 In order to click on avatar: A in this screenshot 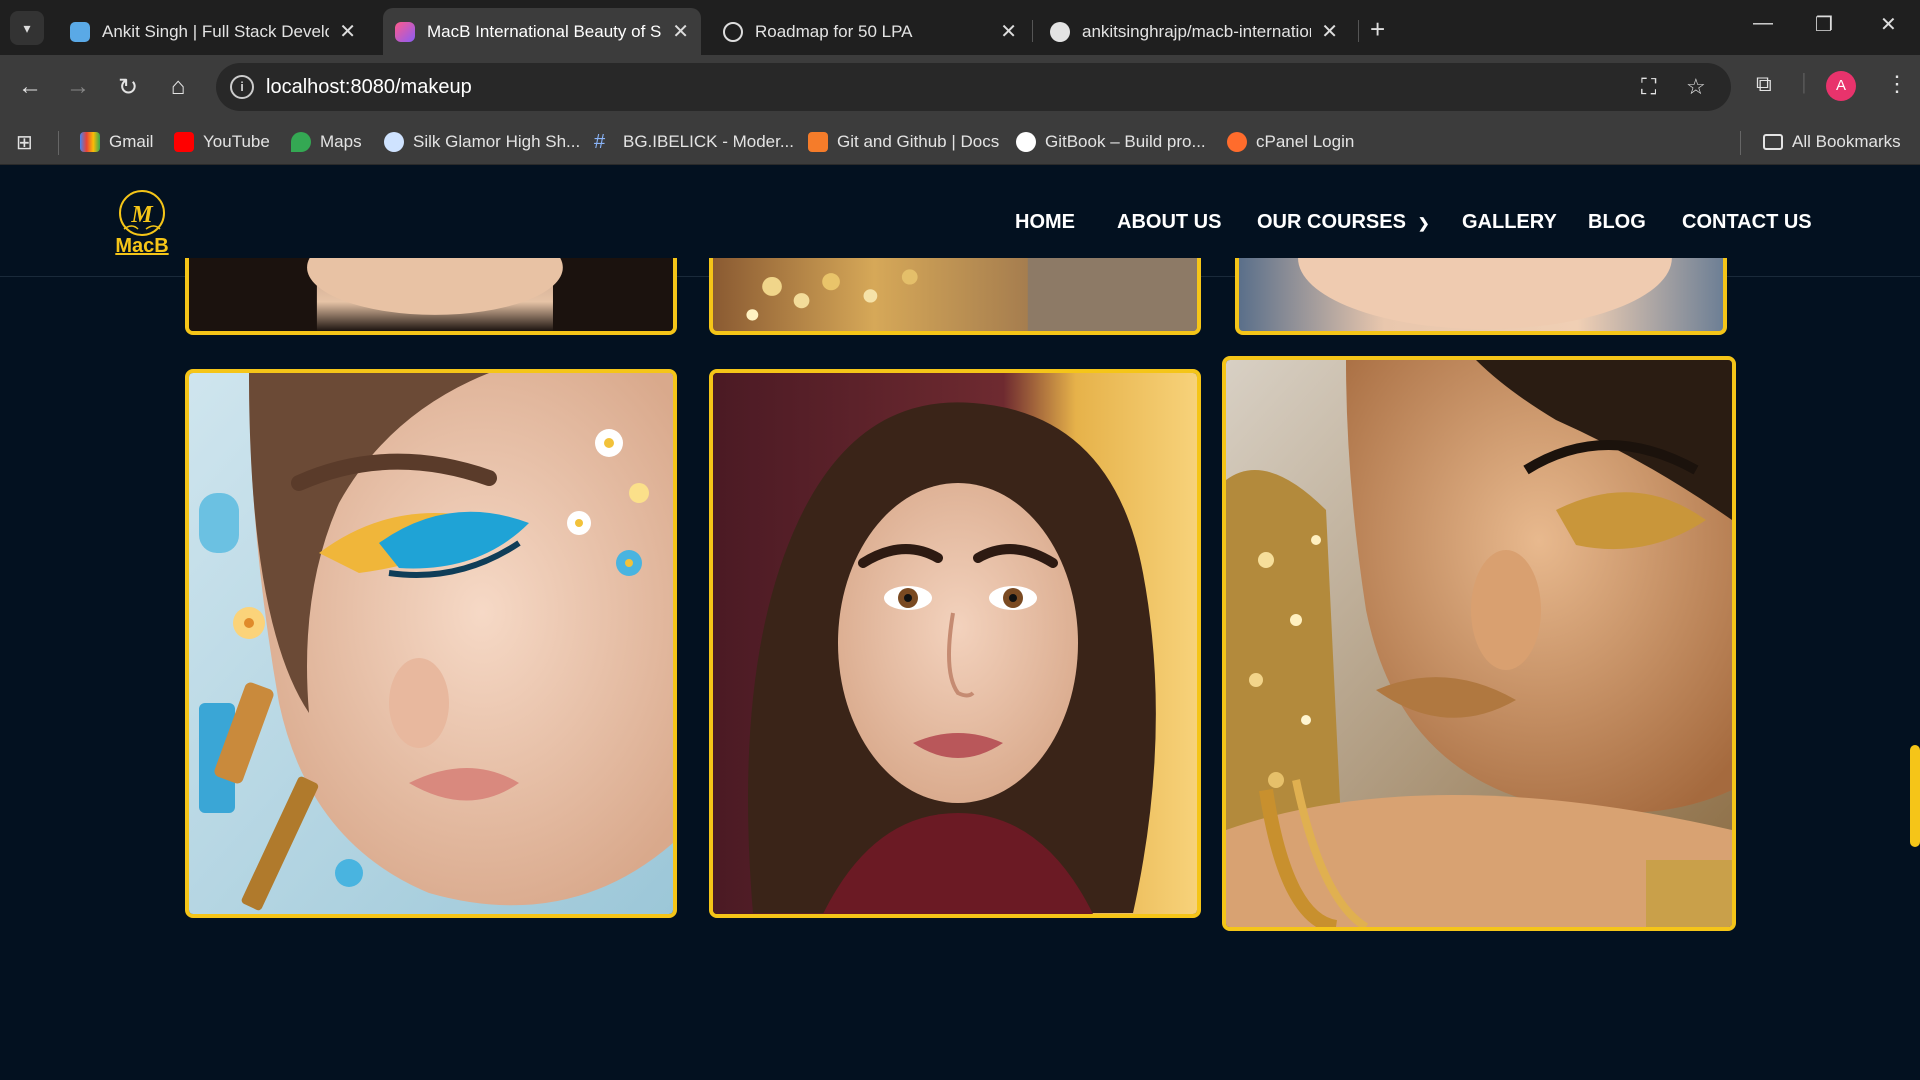, I will do `click(1841, 86)`.